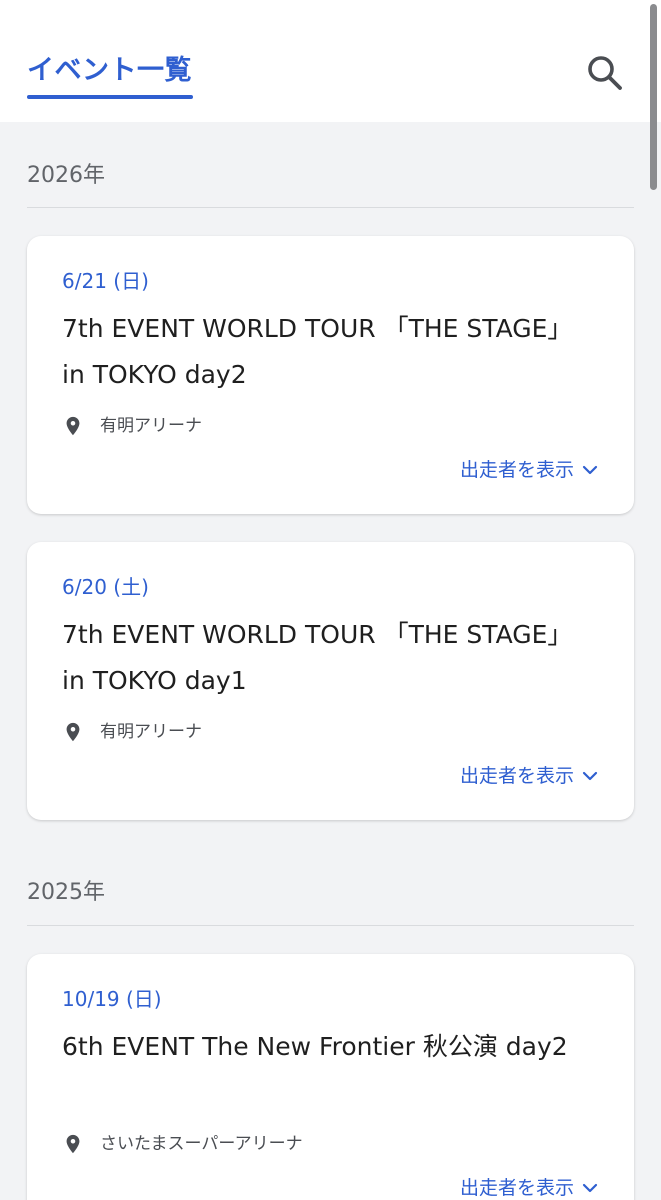 This screenshot has height=1200, width=661. What do you see at coordinates (66, 892) in the screenshot?
I see `year-heading: 2025年` at bounding box center [66, 892].